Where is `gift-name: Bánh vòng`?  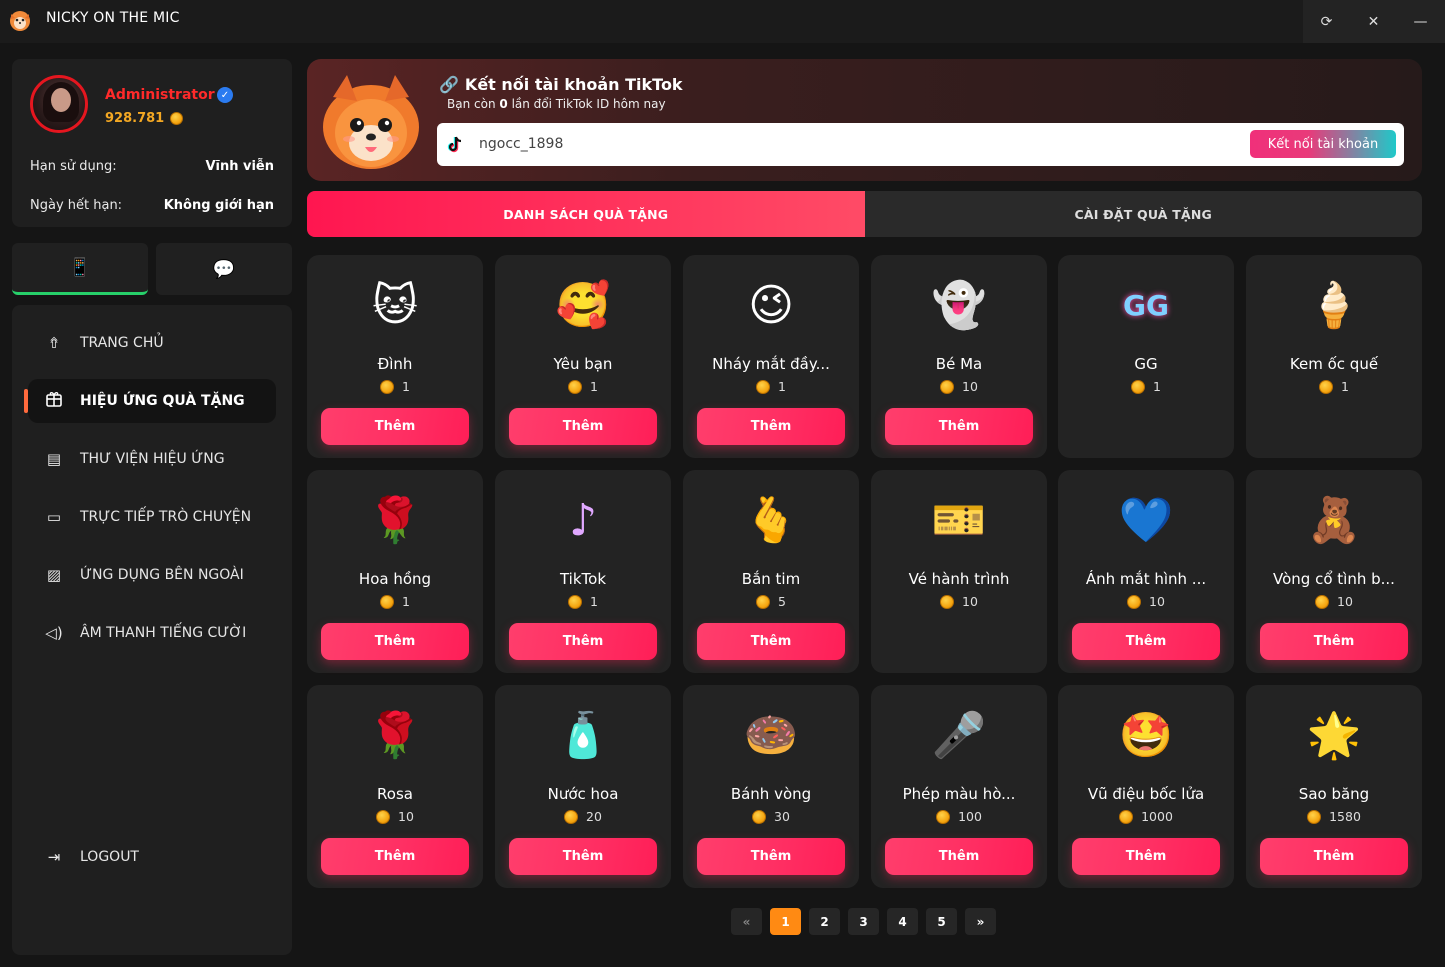
gift-name: Bánh vòng is located at coordinates (771, 794).